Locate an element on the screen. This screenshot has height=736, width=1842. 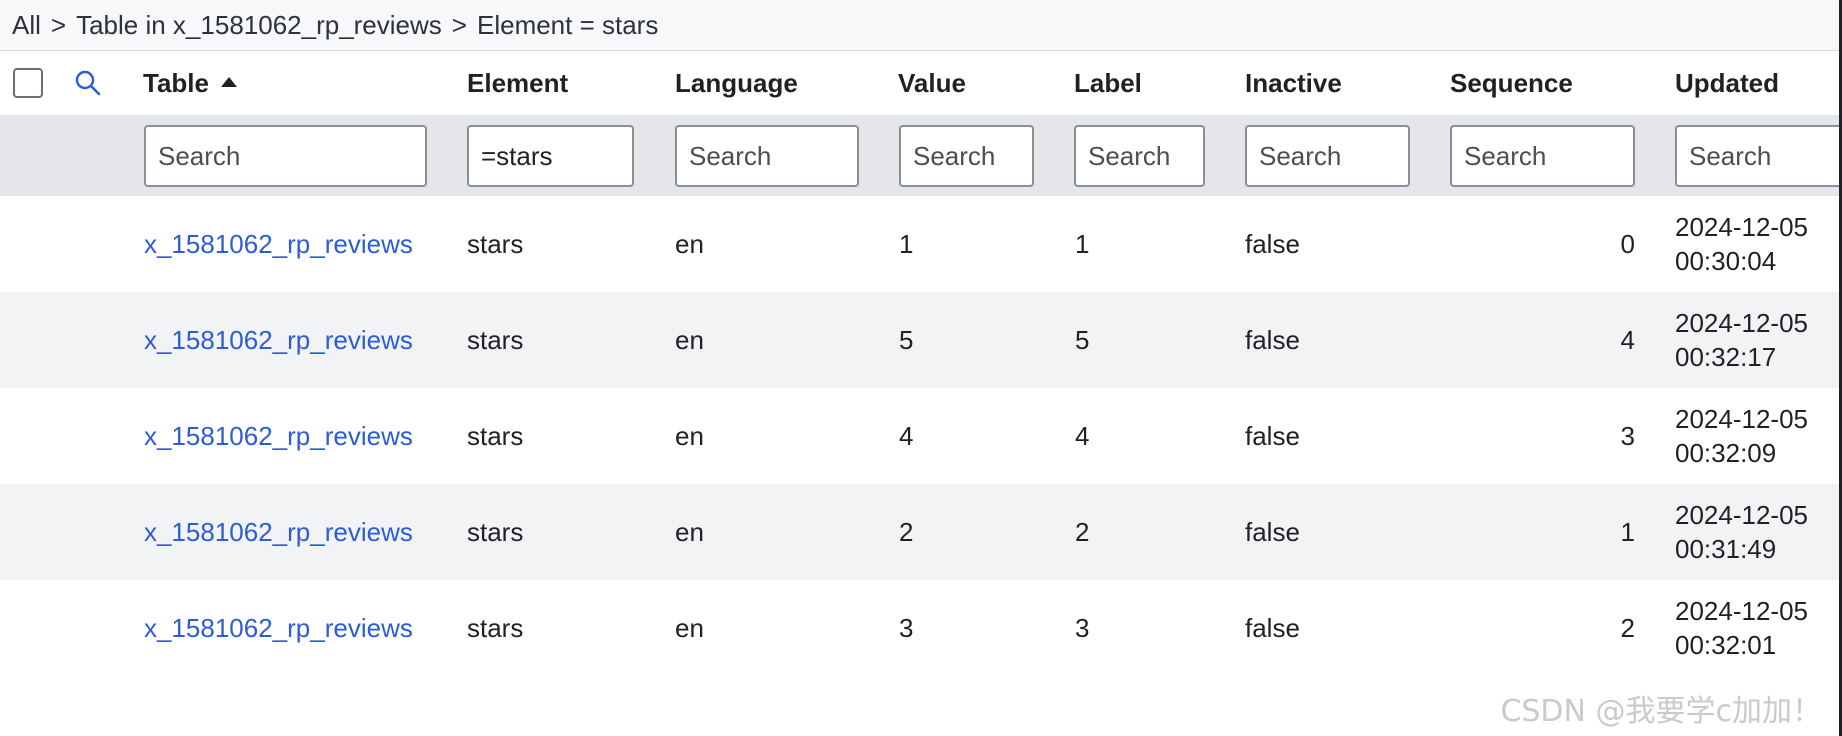
table-search-input is located at coordinates (285, 156).